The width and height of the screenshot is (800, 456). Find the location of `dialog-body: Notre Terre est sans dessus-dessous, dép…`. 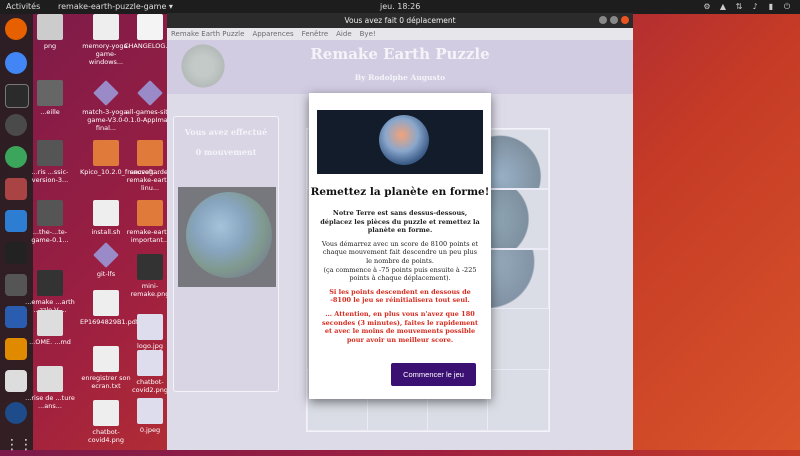

dialog-body: Notre Terre est sans dessus-dessous, dép… is located at coordinates (400, 285).